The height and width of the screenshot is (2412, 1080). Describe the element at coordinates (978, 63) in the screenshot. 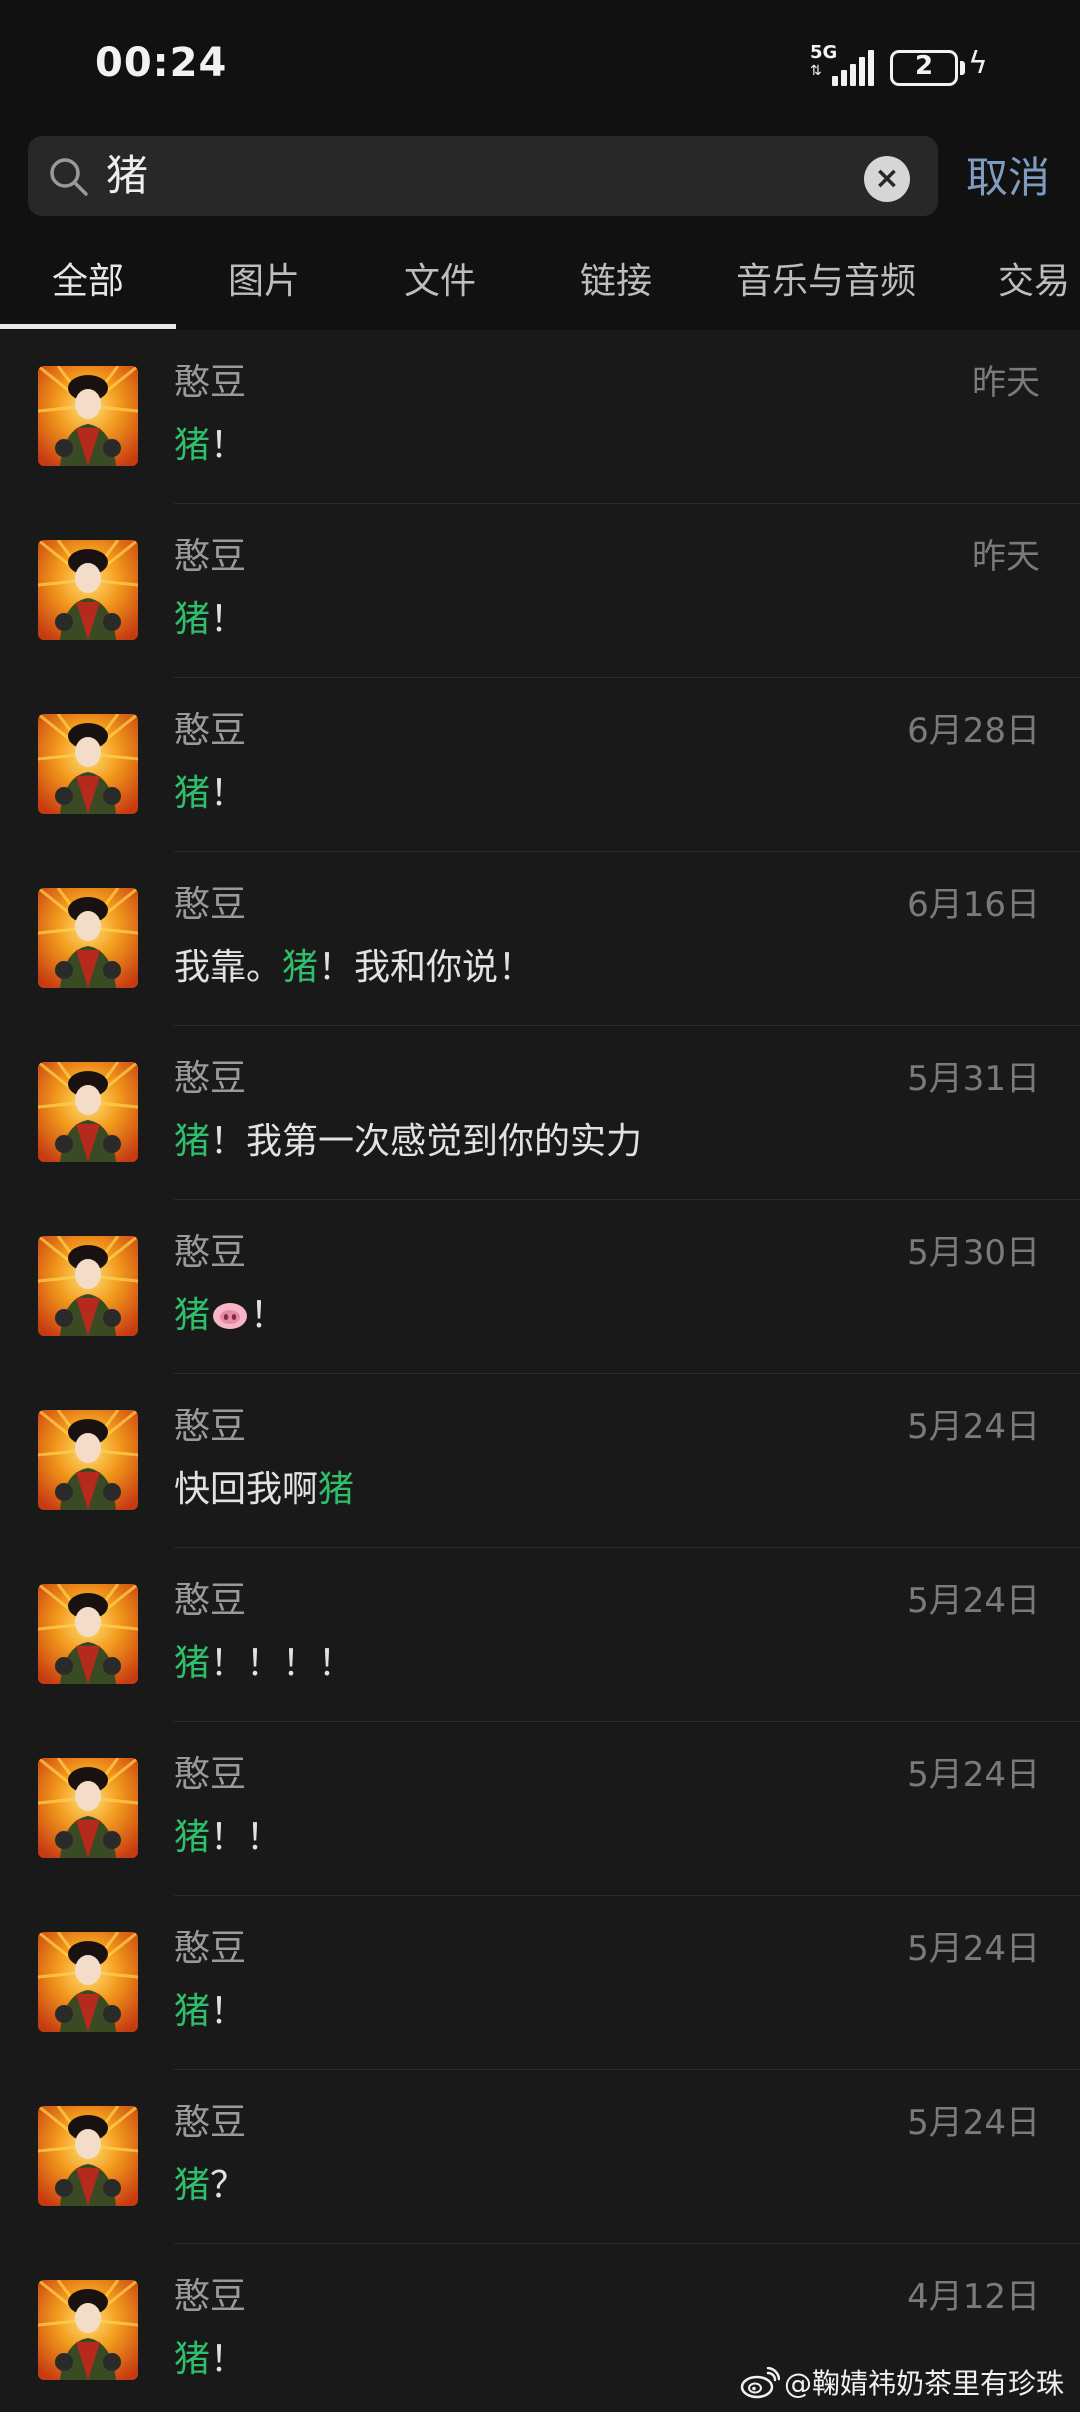

I see `lightning-icon: ϟ` at that location.